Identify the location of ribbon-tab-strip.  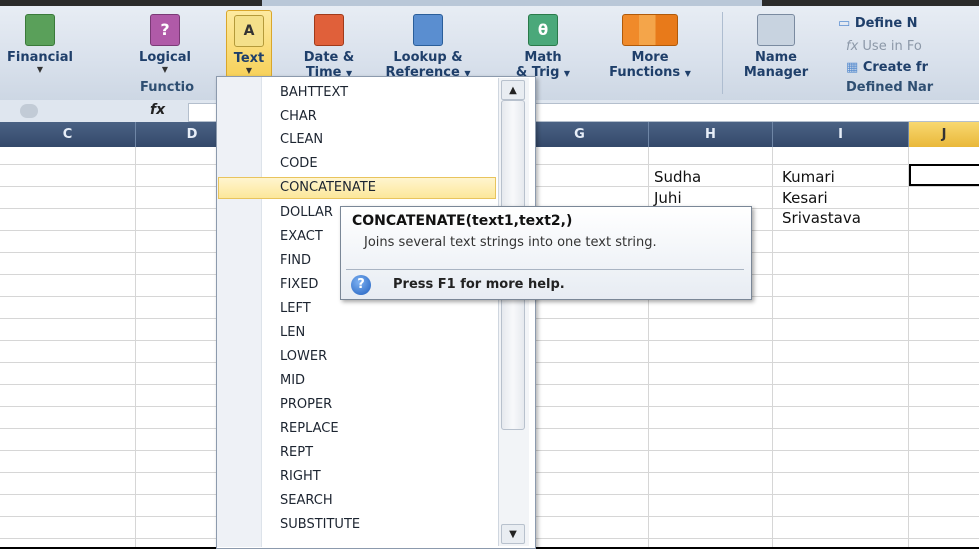
(512, 3).